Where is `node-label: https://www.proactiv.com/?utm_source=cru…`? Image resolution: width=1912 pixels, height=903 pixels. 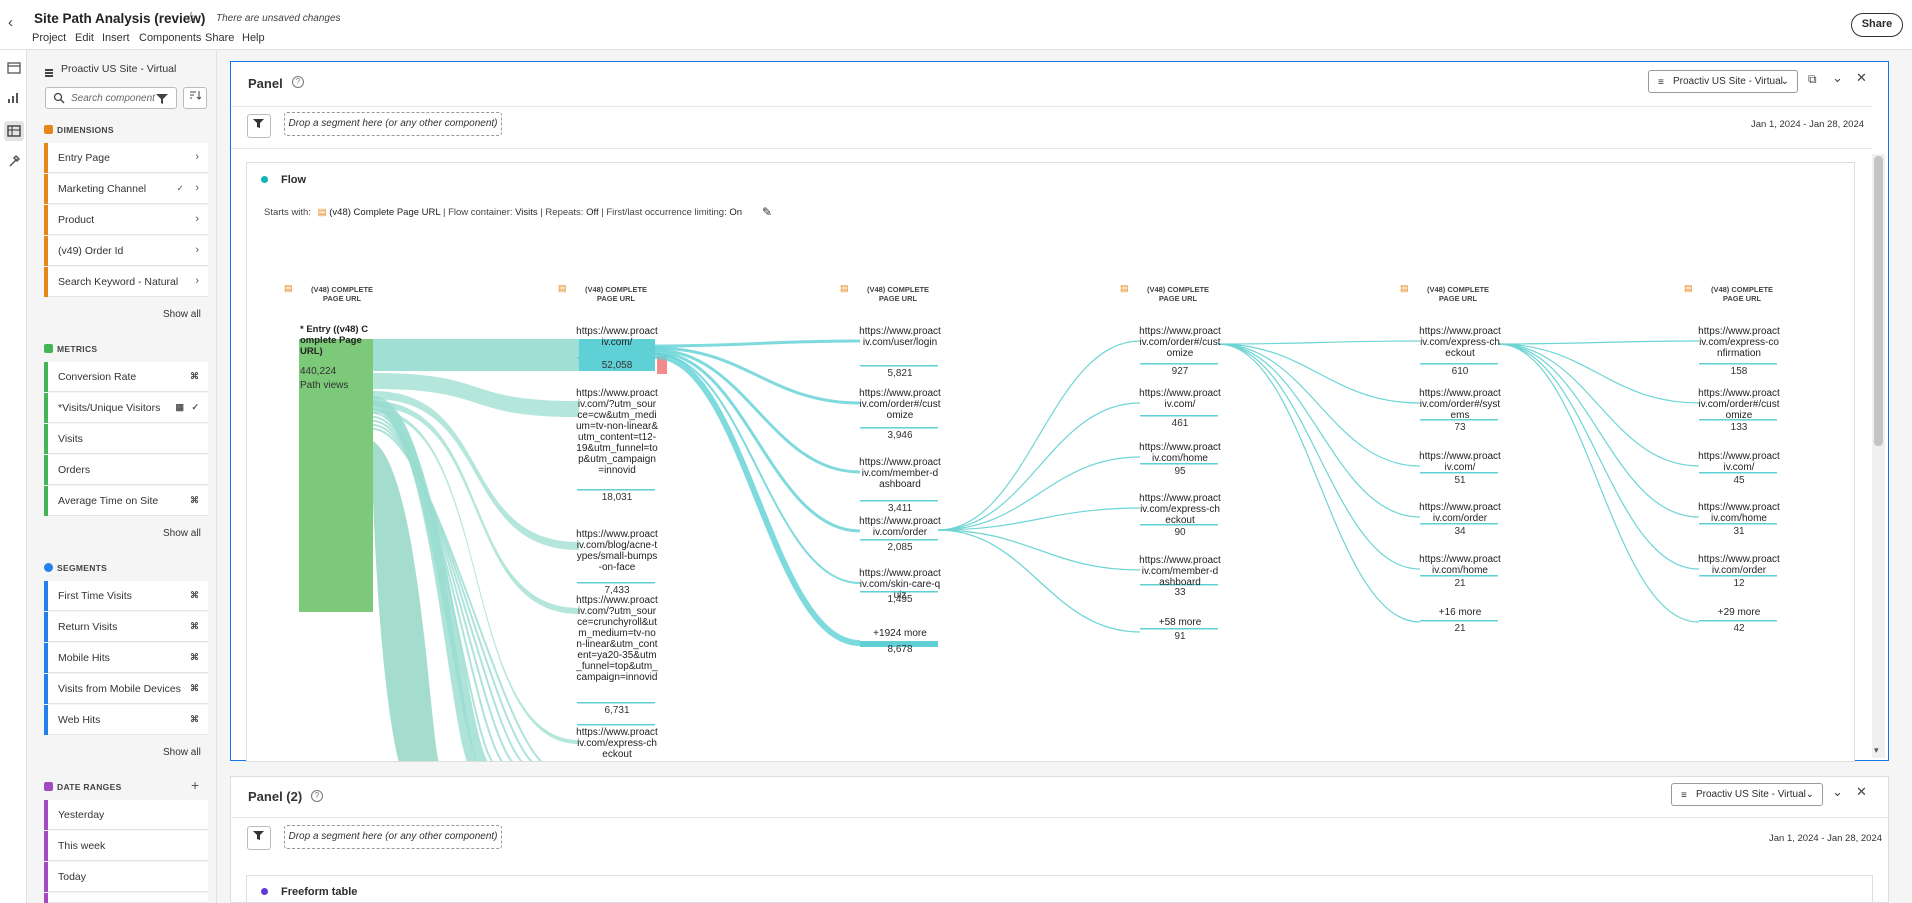 node-label: https://www.proactiv.com/?utm_source=cru… is located at coordinates (617, 639).